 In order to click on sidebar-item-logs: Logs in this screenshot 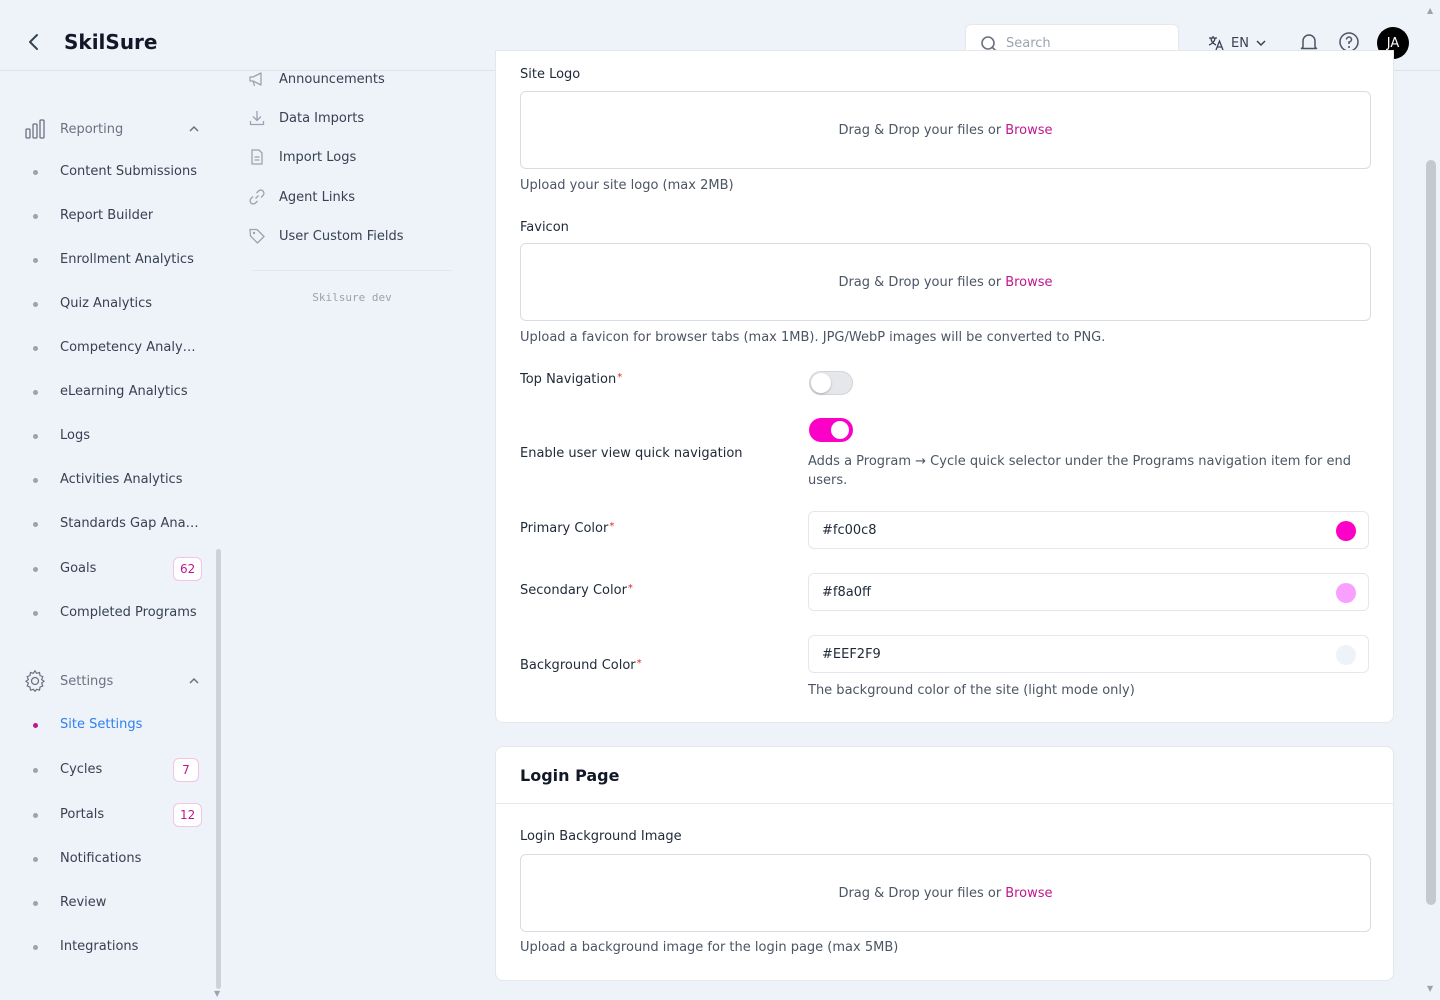, I will do `click(114, 436)`.